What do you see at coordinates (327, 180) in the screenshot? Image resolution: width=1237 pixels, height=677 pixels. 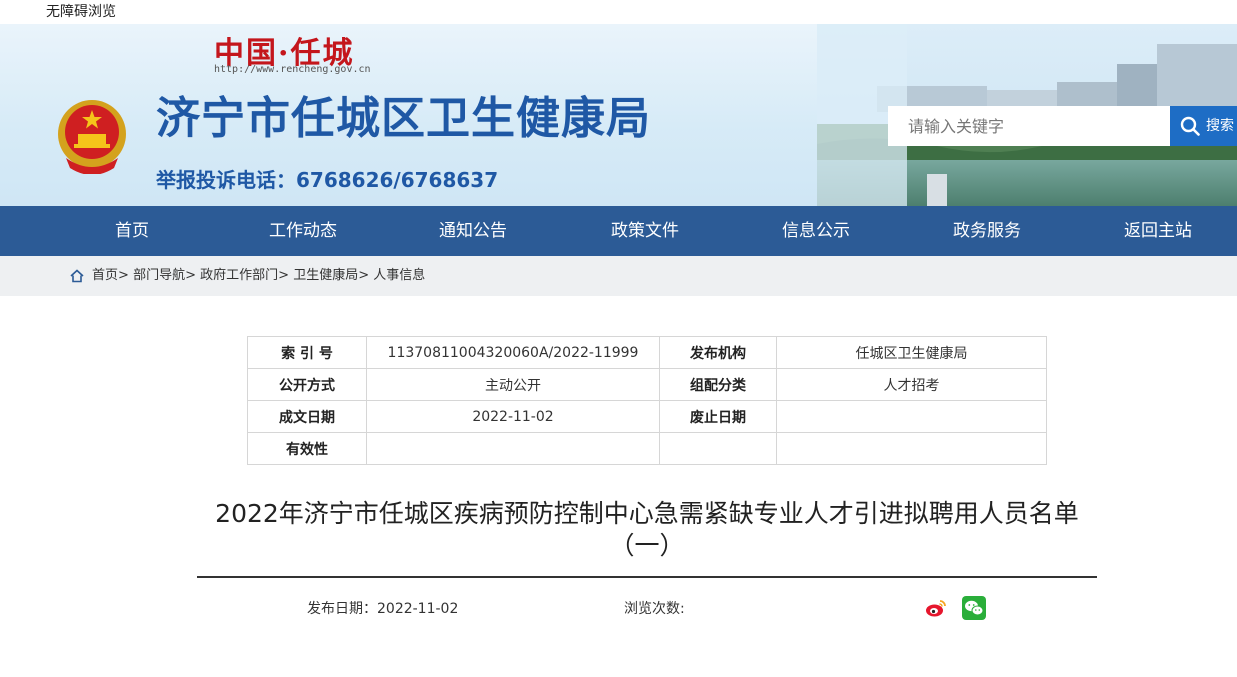 I see `report-hotline: 举报投诉电话：6768626/6768637` at bounding box center [327, 180].